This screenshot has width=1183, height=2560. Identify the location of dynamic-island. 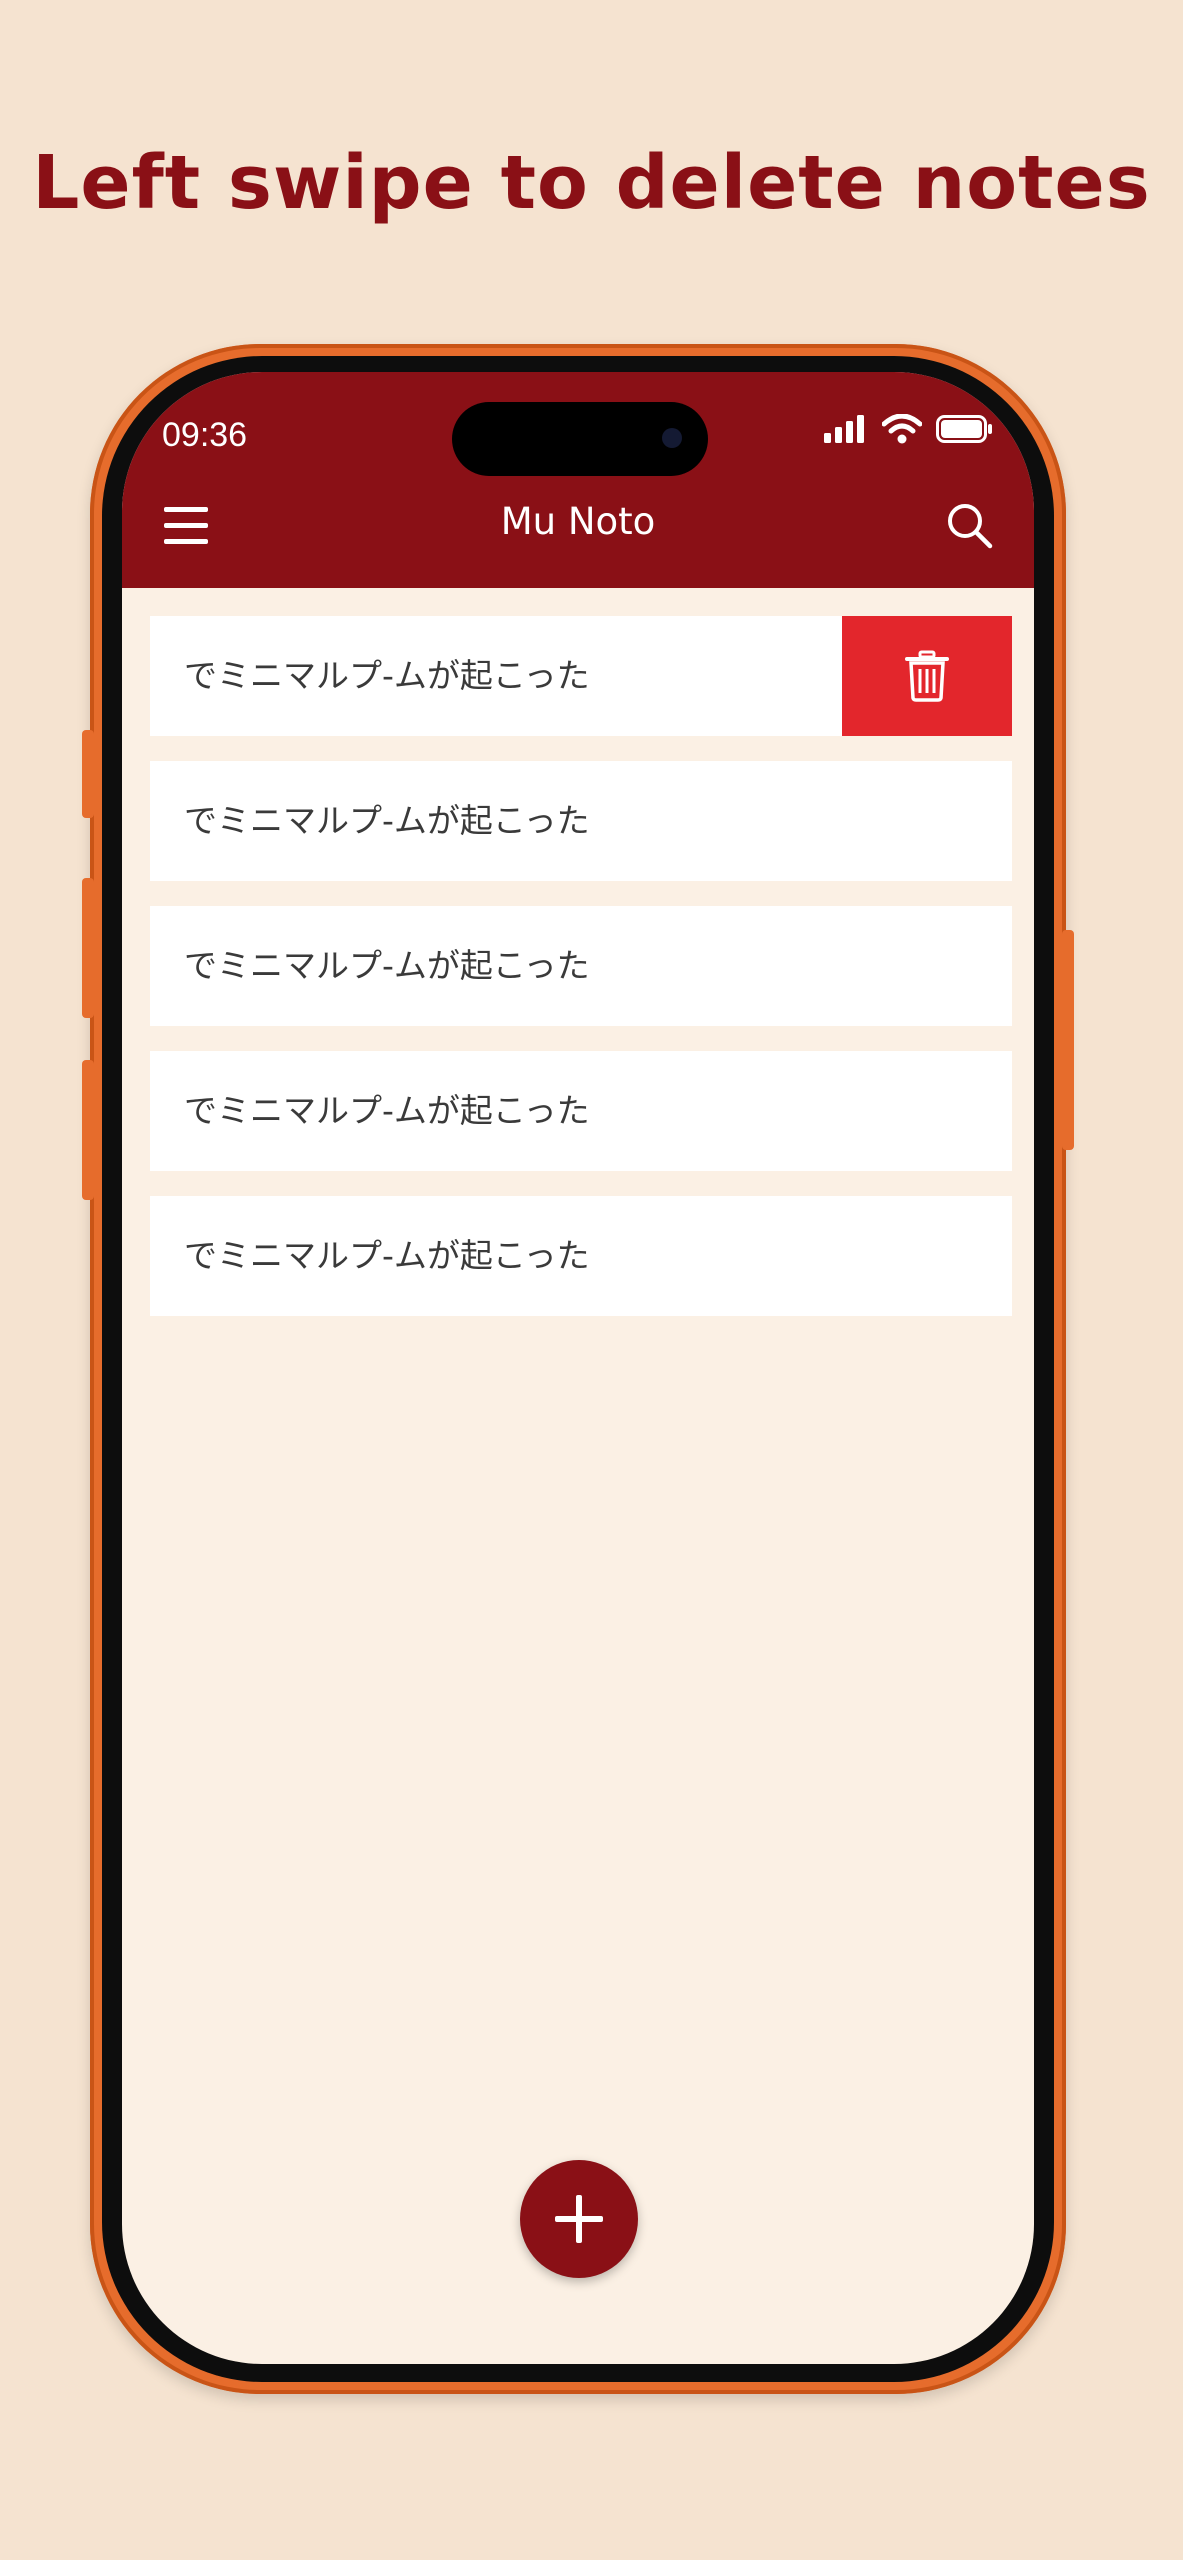
(580, 439).